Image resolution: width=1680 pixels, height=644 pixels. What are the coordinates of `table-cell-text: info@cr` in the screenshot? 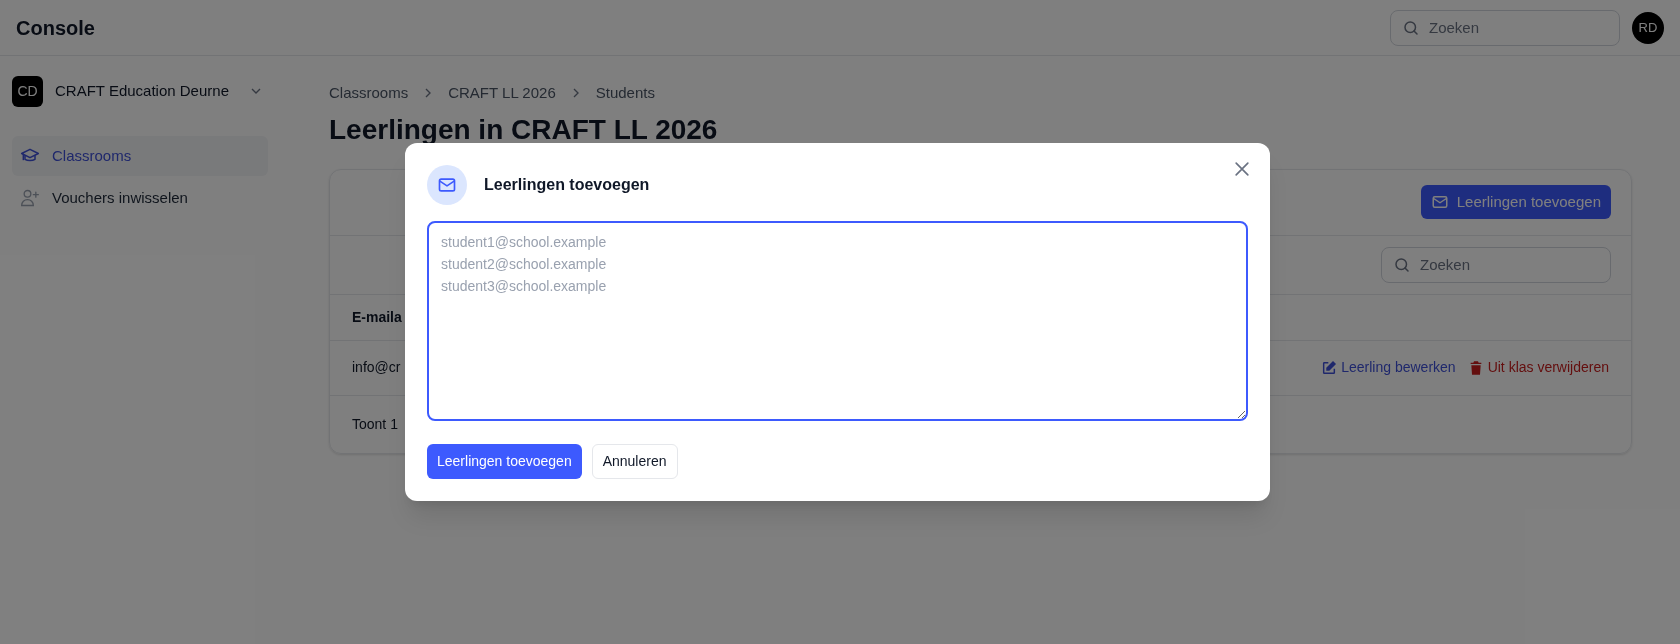 It's located at (376, 367).